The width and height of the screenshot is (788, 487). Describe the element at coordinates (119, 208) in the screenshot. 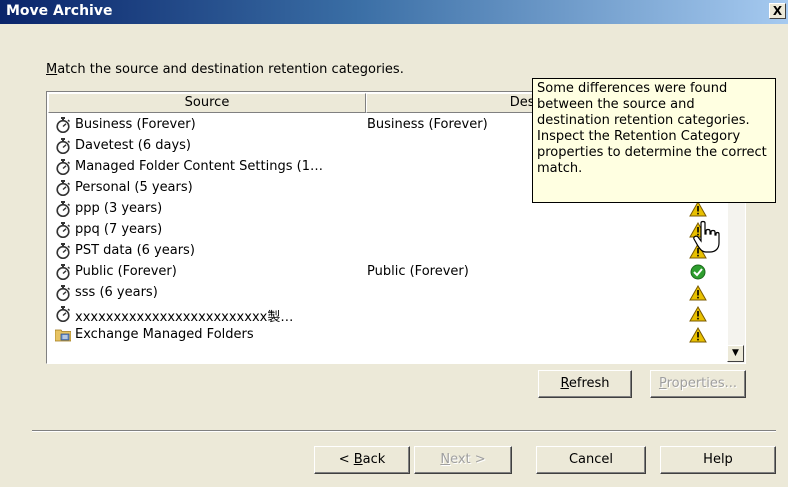

I see `source-category: ppp (3 years)` at that location.